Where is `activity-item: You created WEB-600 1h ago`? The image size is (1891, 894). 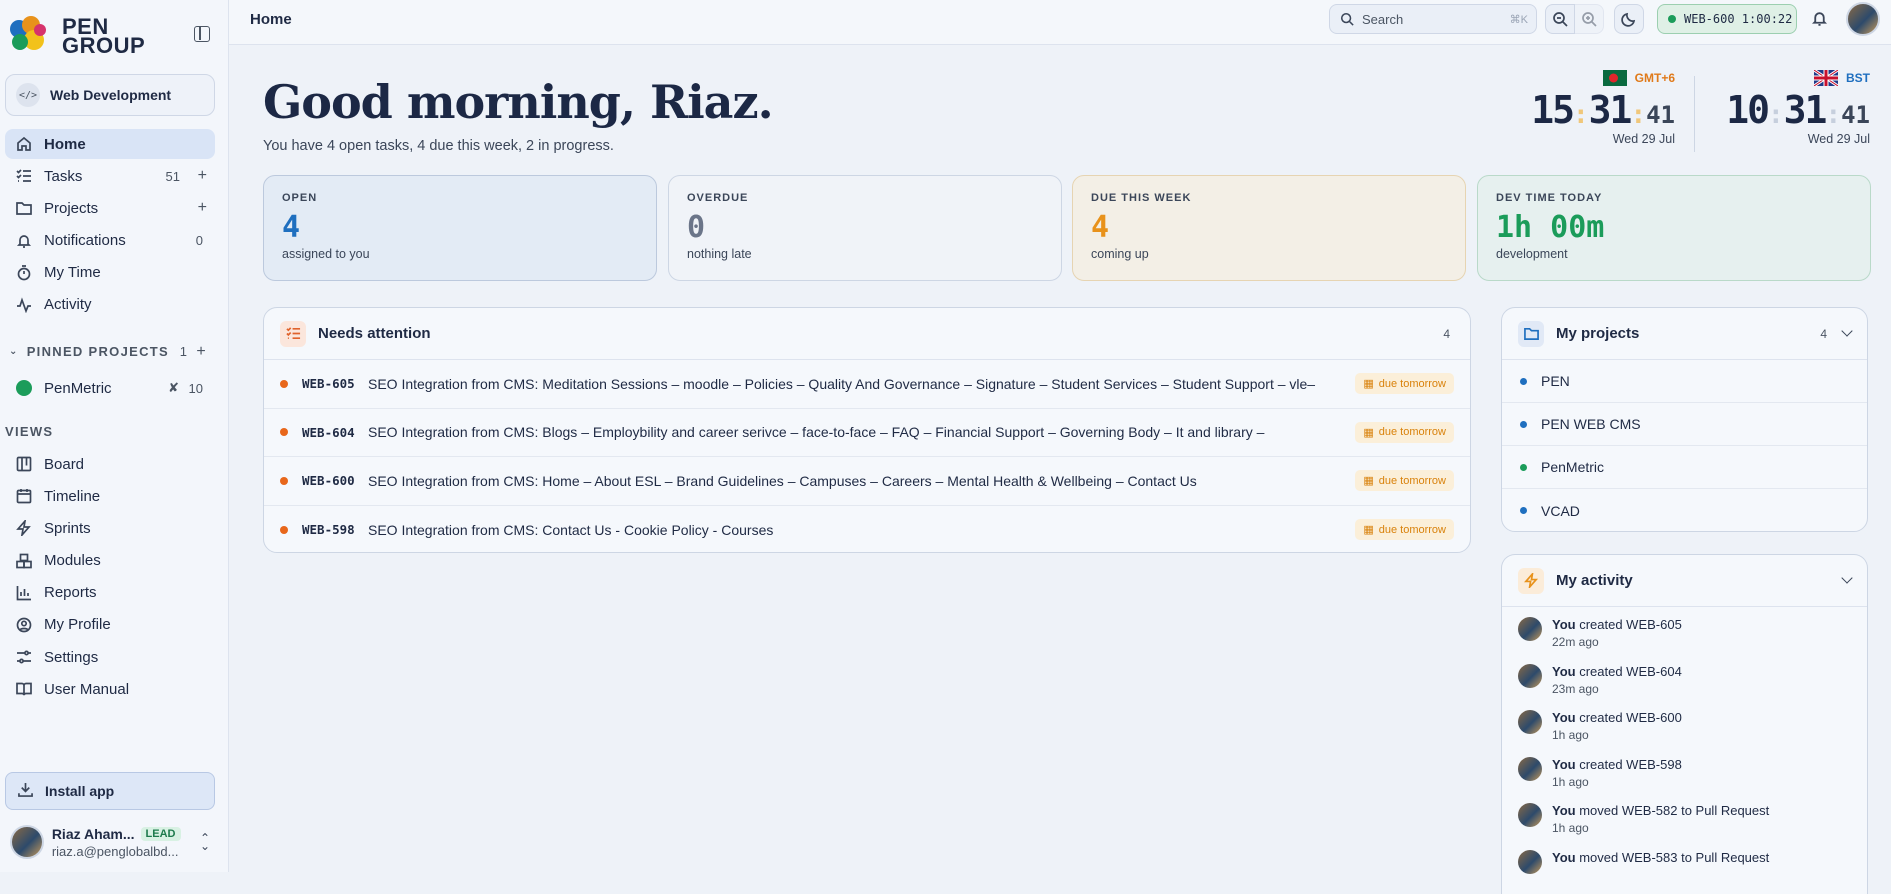 activity-item: You created WEB-600 1h ago is located at coordinates (1684, 723).